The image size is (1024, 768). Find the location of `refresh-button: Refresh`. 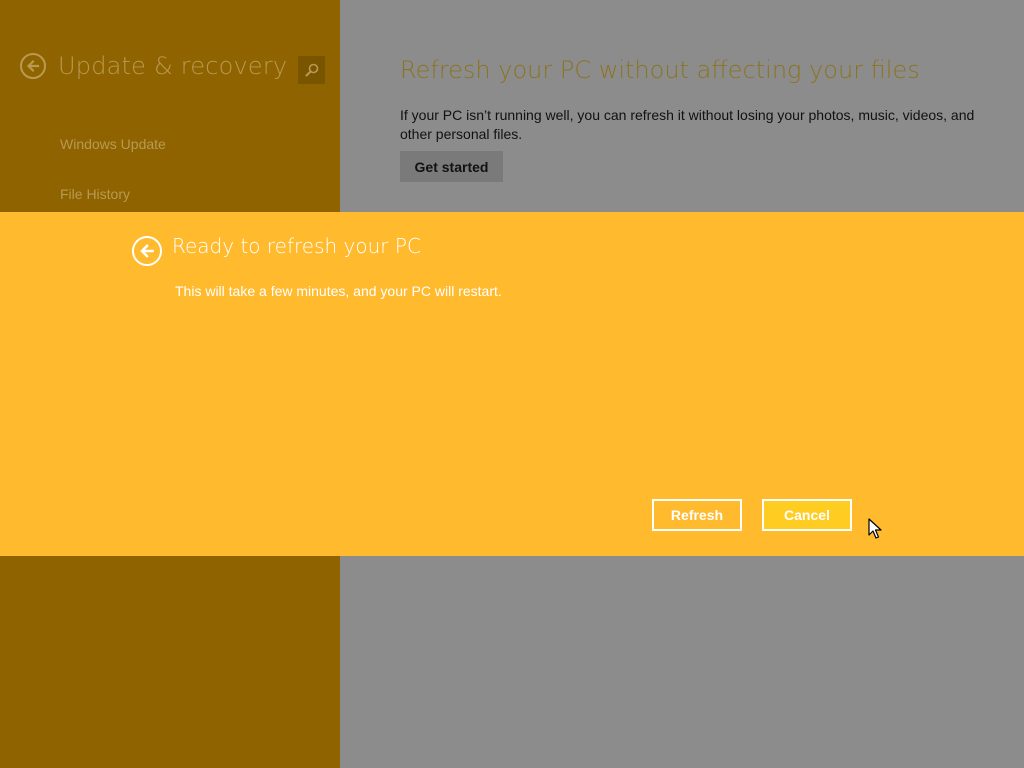

refresh-button: Refresh is located at coordinates (697, 515).